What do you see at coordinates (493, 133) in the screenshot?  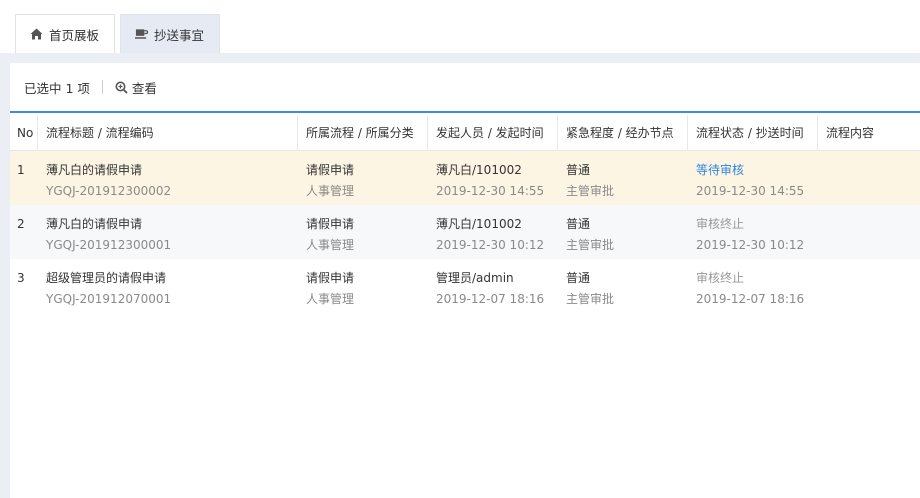 I see `col-header-initiator: 发起人员 / 发起时间` at bounding box center [493, 133].